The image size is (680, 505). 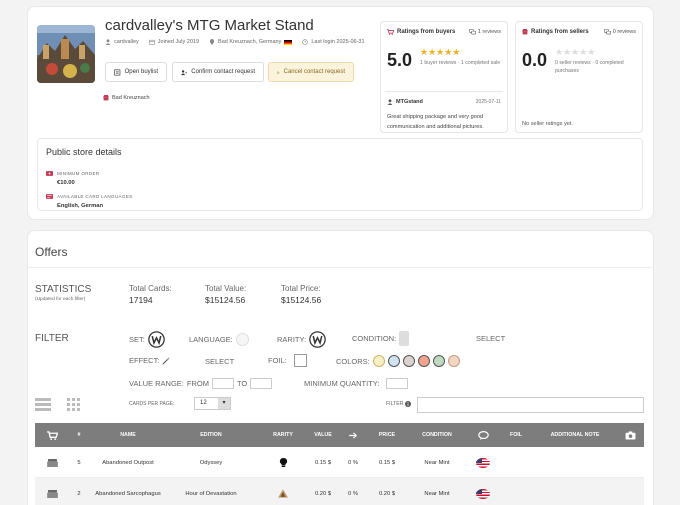 What do you see at coordinates (438, 361) in the screenshot?
I see `green-mana-icon` at bounding box center [438, 361].